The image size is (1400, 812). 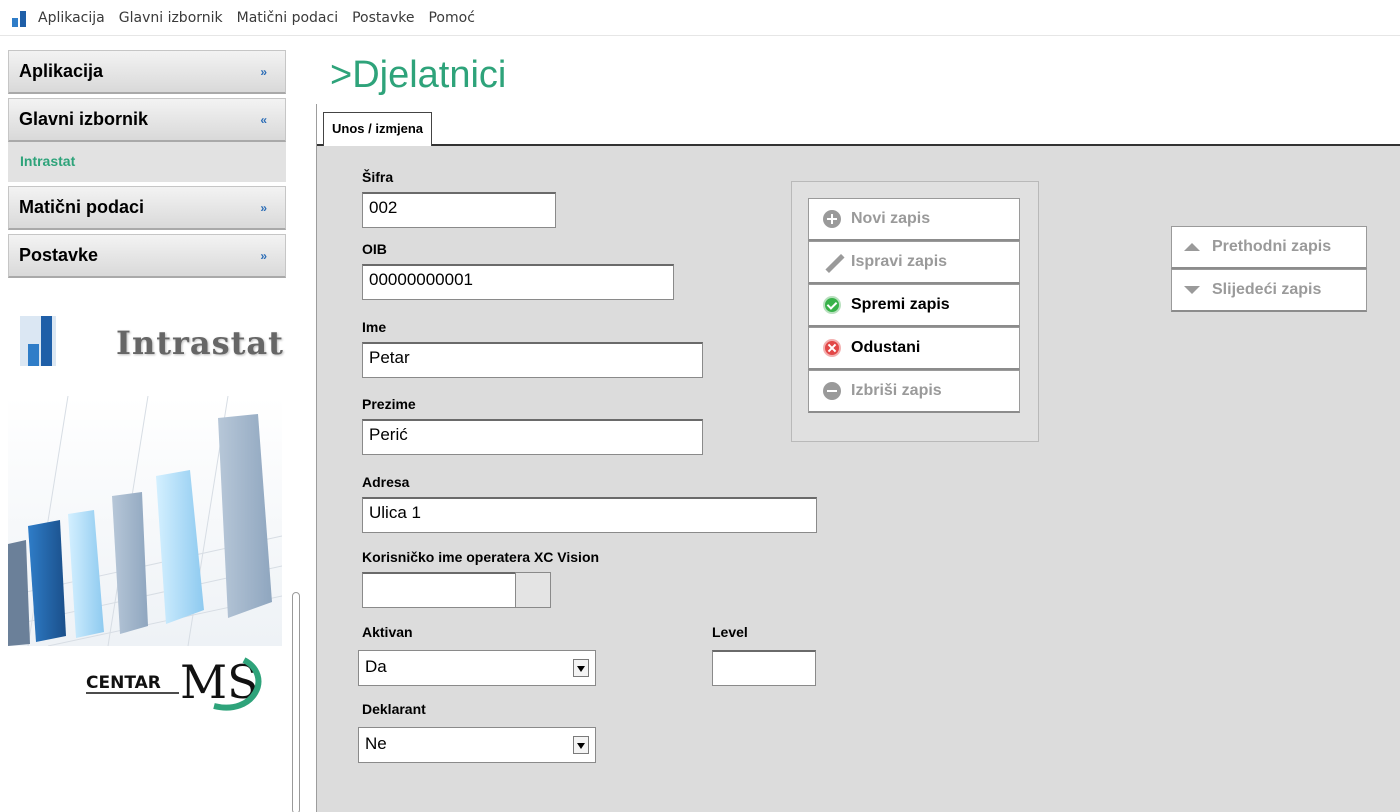 What do you see at coordinates (374, 249) in the screenshot?
I see `oib-label: OIB` at bounding box center [374, 249].